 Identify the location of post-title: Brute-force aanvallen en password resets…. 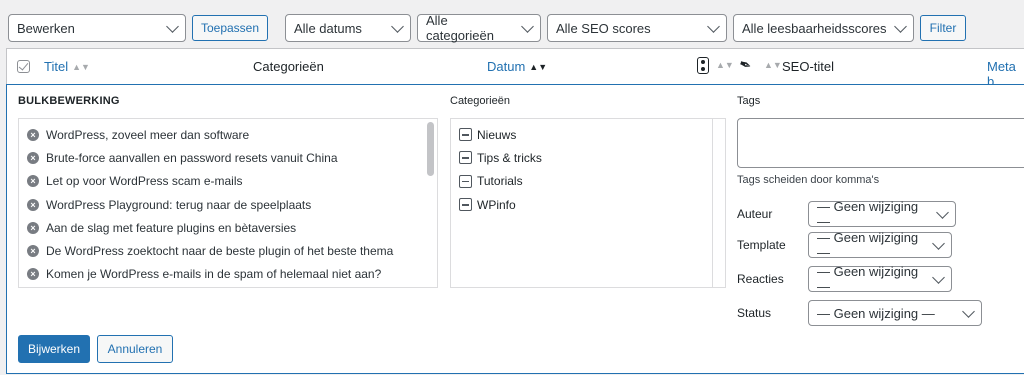
(192, 157).